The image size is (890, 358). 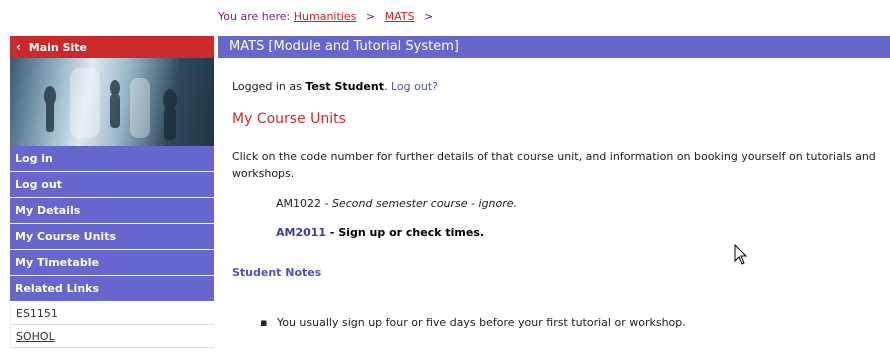 I want to click on main-site-link: ‹ Main Site, so click(x=112, y=47).